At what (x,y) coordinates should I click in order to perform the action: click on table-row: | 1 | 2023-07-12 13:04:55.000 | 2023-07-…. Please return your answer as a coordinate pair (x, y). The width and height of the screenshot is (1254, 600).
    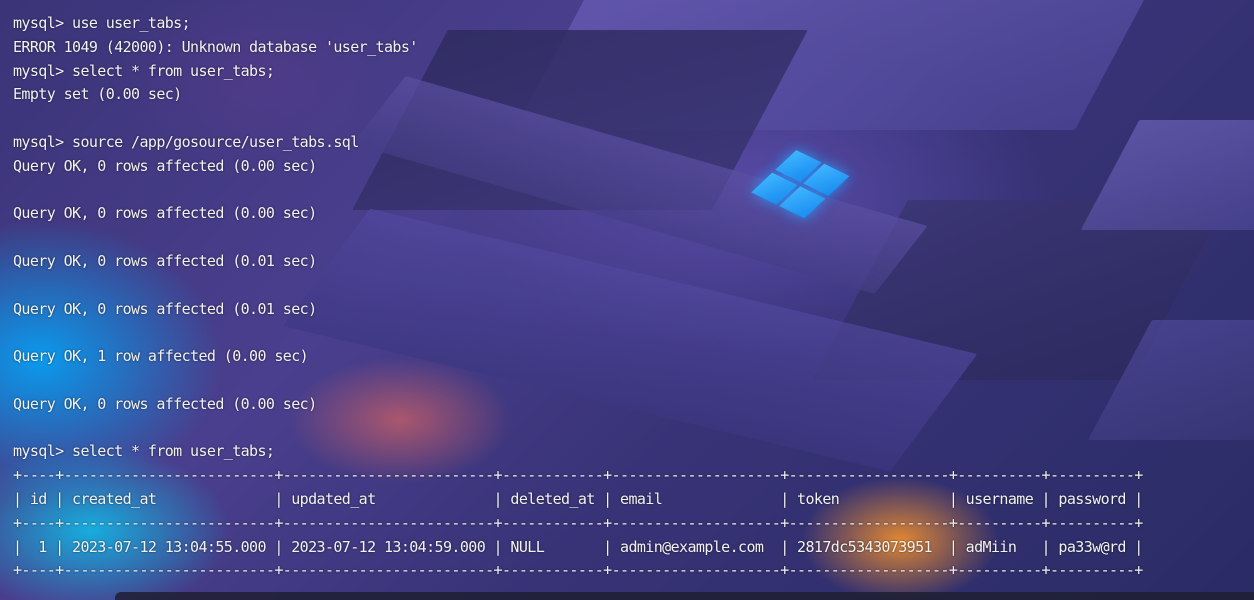
    Looking at the image, I should click on (578, 546).